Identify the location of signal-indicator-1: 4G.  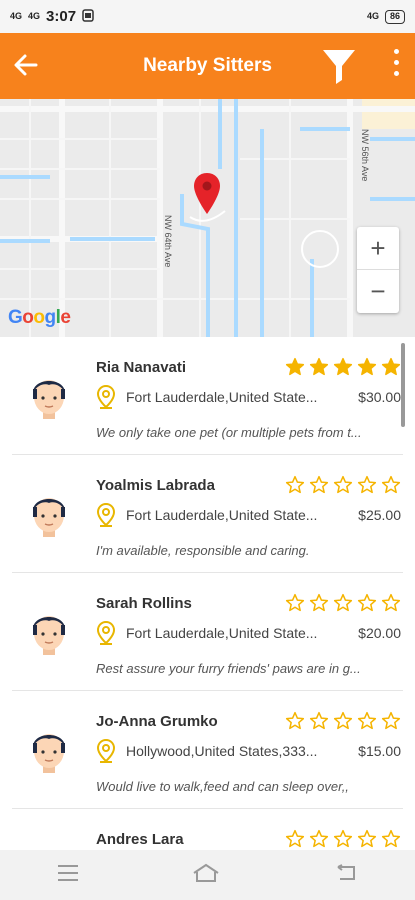
(16, 16).